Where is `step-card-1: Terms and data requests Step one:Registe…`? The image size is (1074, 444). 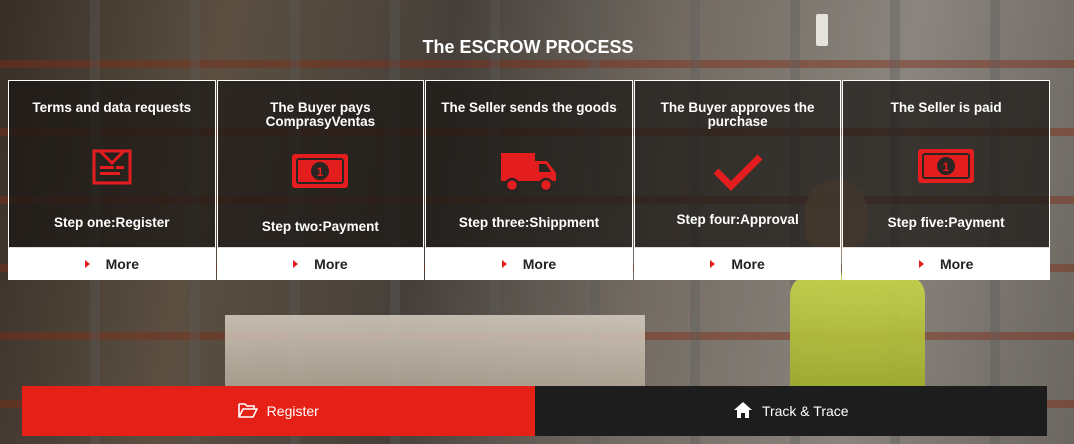
step-card-1: Terms and data requests Step one:Registe… is located at coordinates (112, 180).